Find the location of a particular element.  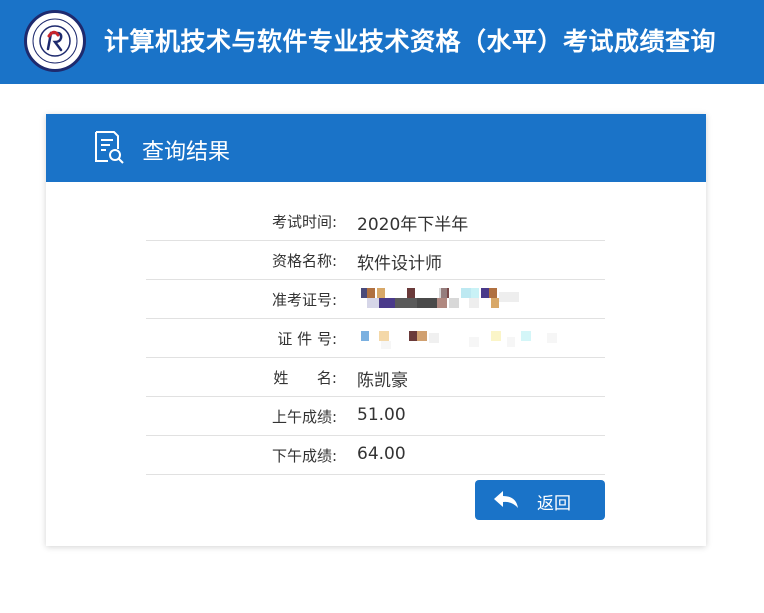

row-label: 考试时间: is located at coordinates (304, 222).